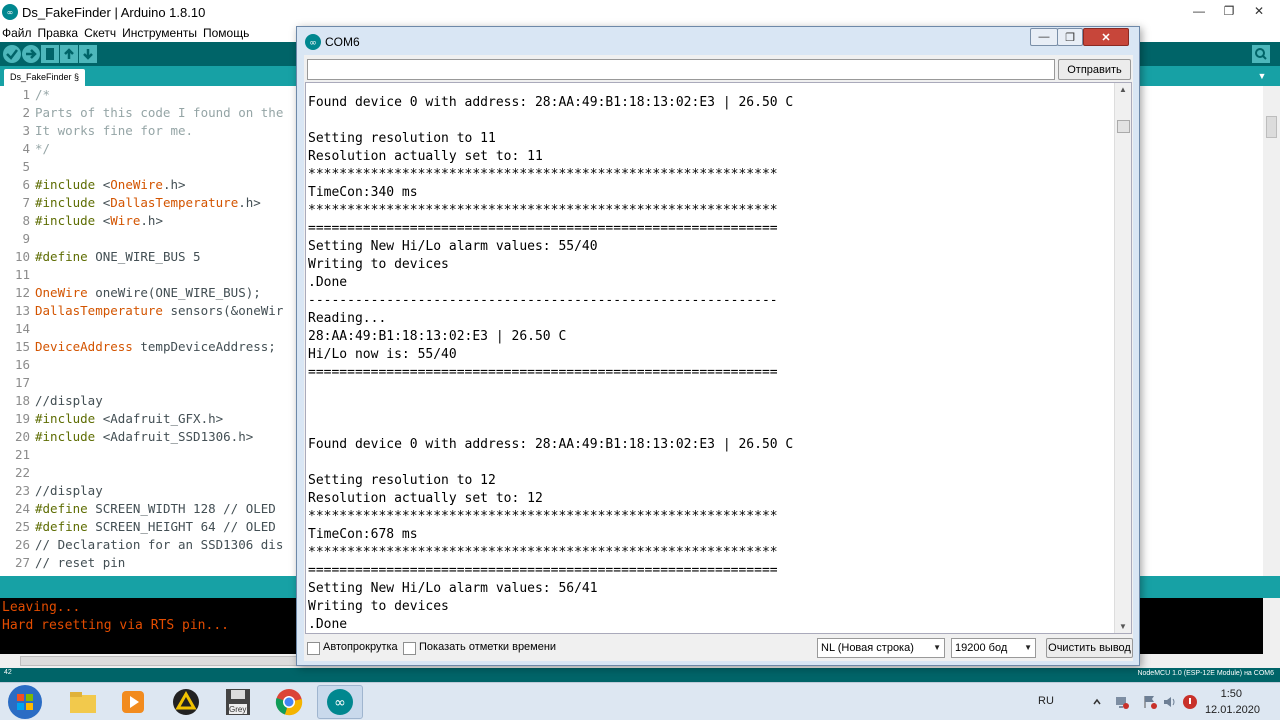  I want to click on flag-icon, so click(1150, 702).